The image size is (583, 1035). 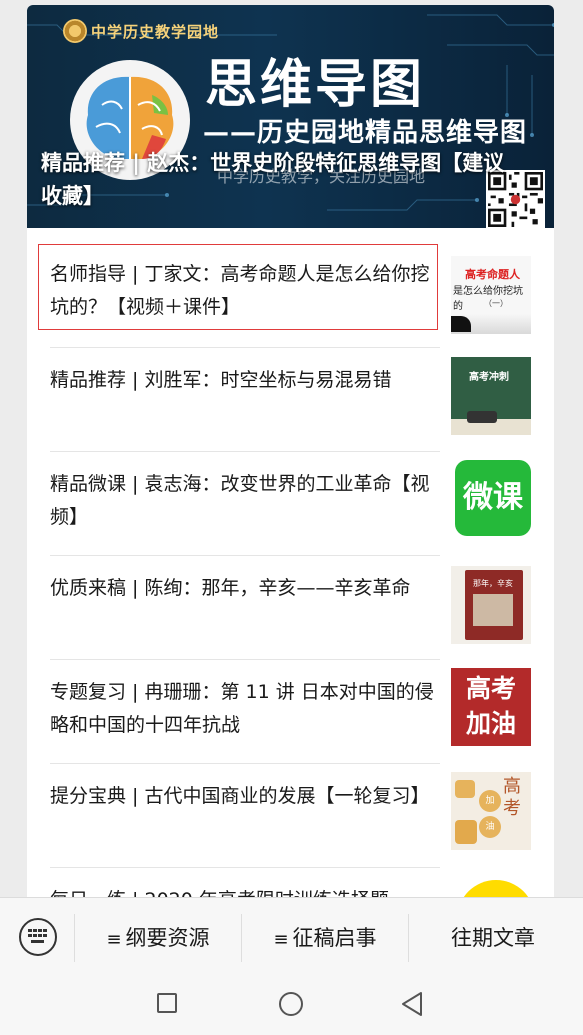 I want to click on article-thumbnail: 高考 加油, so click(x=491, y=707).